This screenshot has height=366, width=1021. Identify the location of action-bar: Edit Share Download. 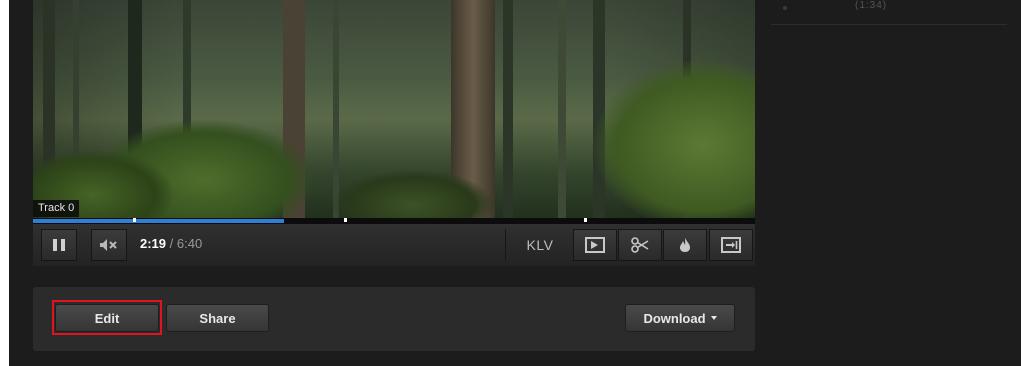
(394, 319).